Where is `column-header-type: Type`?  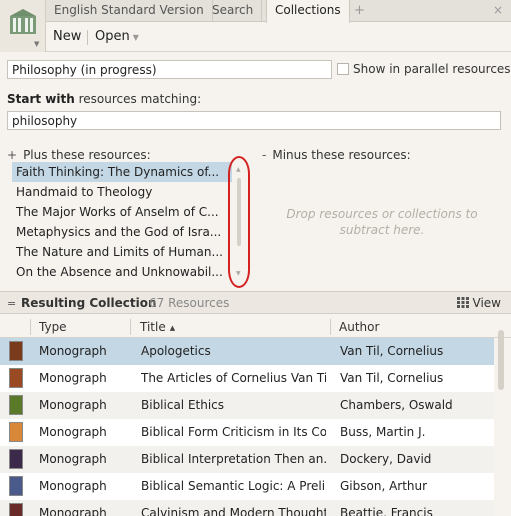
column-header-type: Type is located at coordinates (53, 327).